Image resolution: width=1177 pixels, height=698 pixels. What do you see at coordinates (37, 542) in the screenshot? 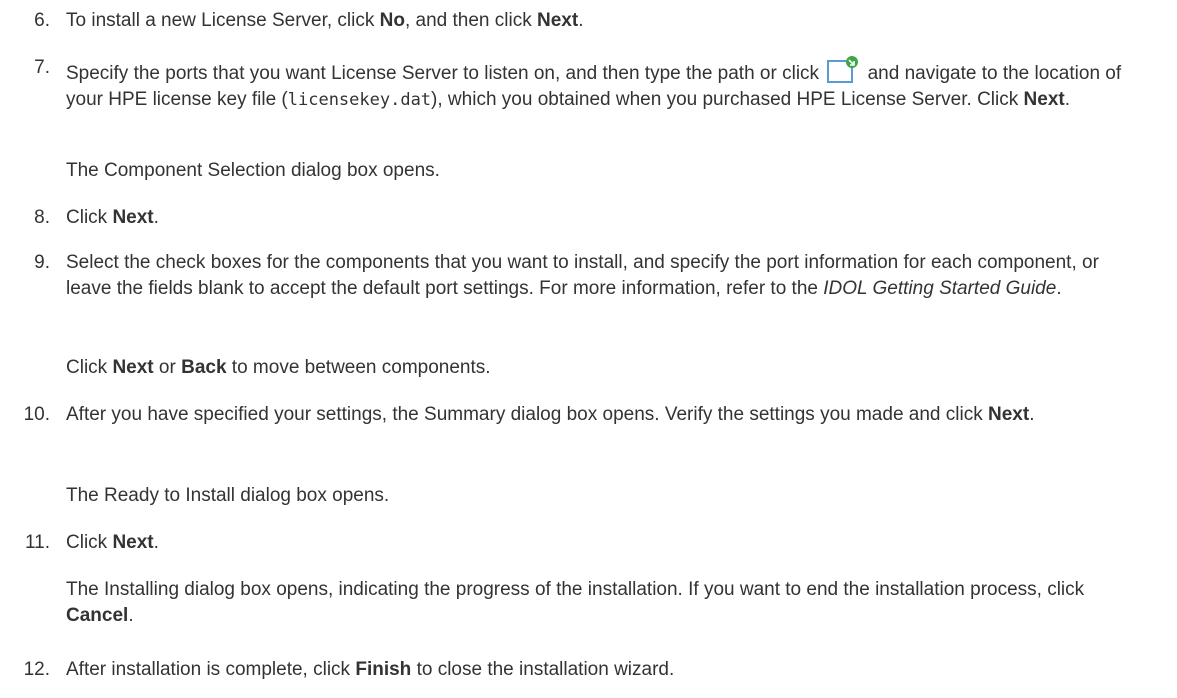
I see `step-number: 11.` at bounding box center [37, 542].